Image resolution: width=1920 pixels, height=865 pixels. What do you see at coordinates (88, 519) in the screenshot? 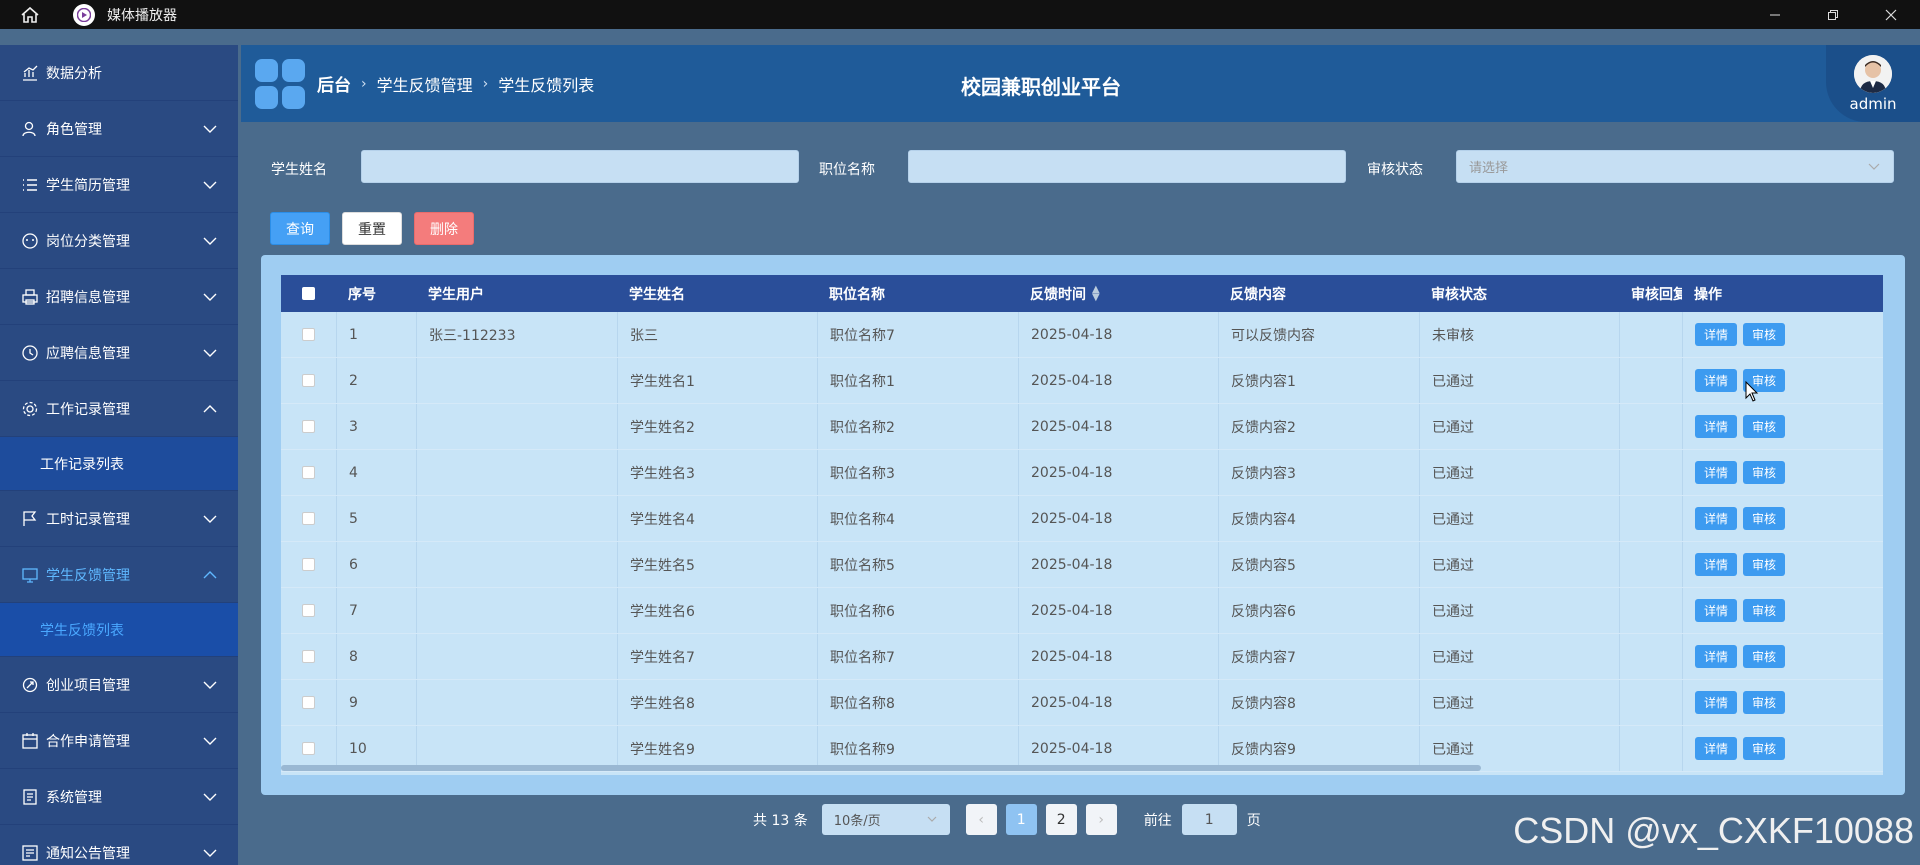
I see `sidebar-item-label: 工时记录管理` at bounding box center [88, 519].